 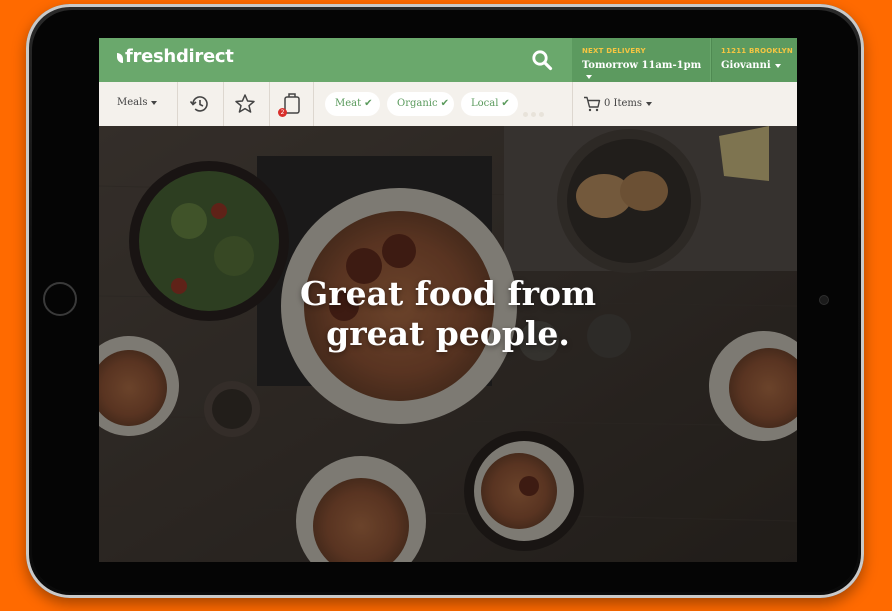 I want to click on filter-pill-meat: Meat ✔, so click(x=352, y=104).